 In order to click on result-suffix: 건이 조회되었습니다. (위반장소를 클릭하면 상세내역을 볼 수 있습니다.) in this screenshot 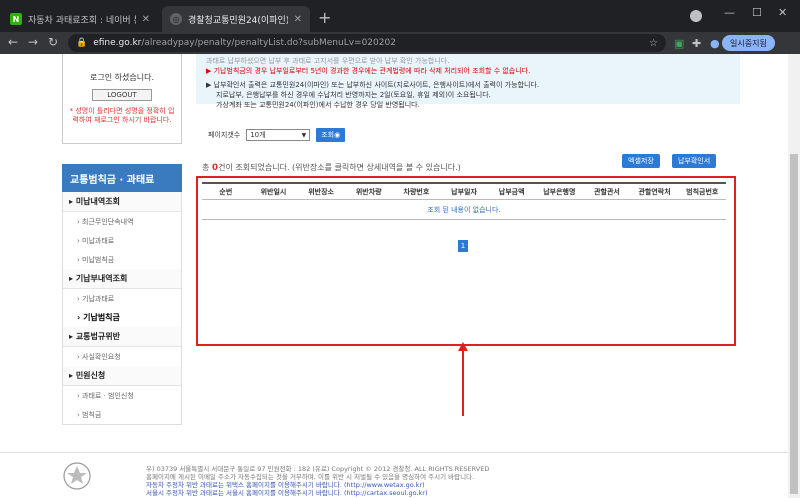, I will do `click(339, 167)`.